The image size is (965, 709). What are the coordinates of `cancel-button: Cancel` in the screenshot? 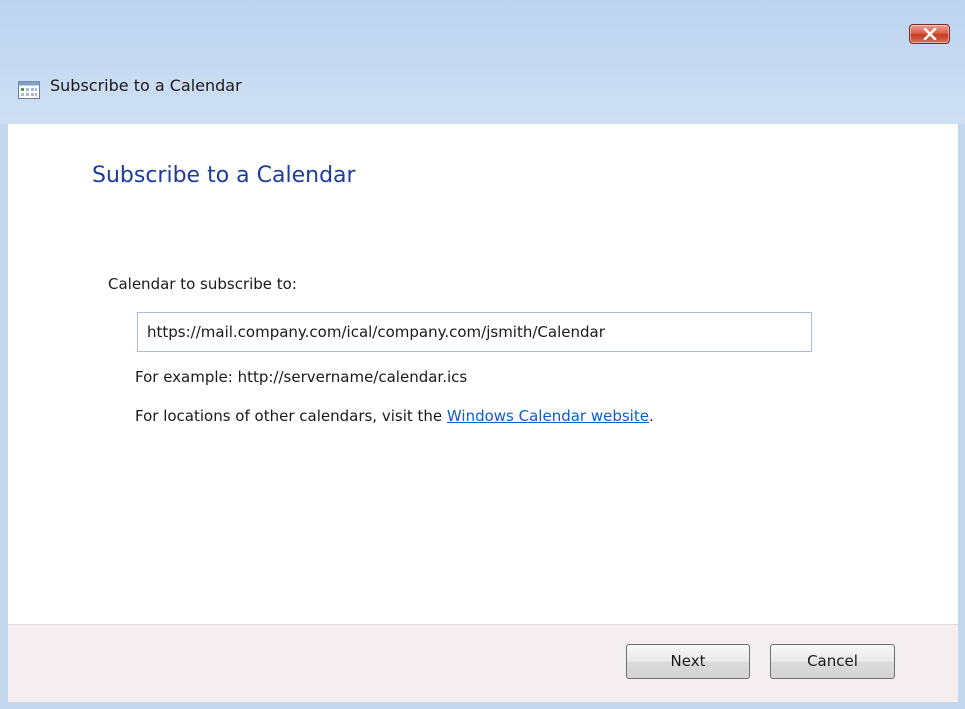 It's located at (832, 661).